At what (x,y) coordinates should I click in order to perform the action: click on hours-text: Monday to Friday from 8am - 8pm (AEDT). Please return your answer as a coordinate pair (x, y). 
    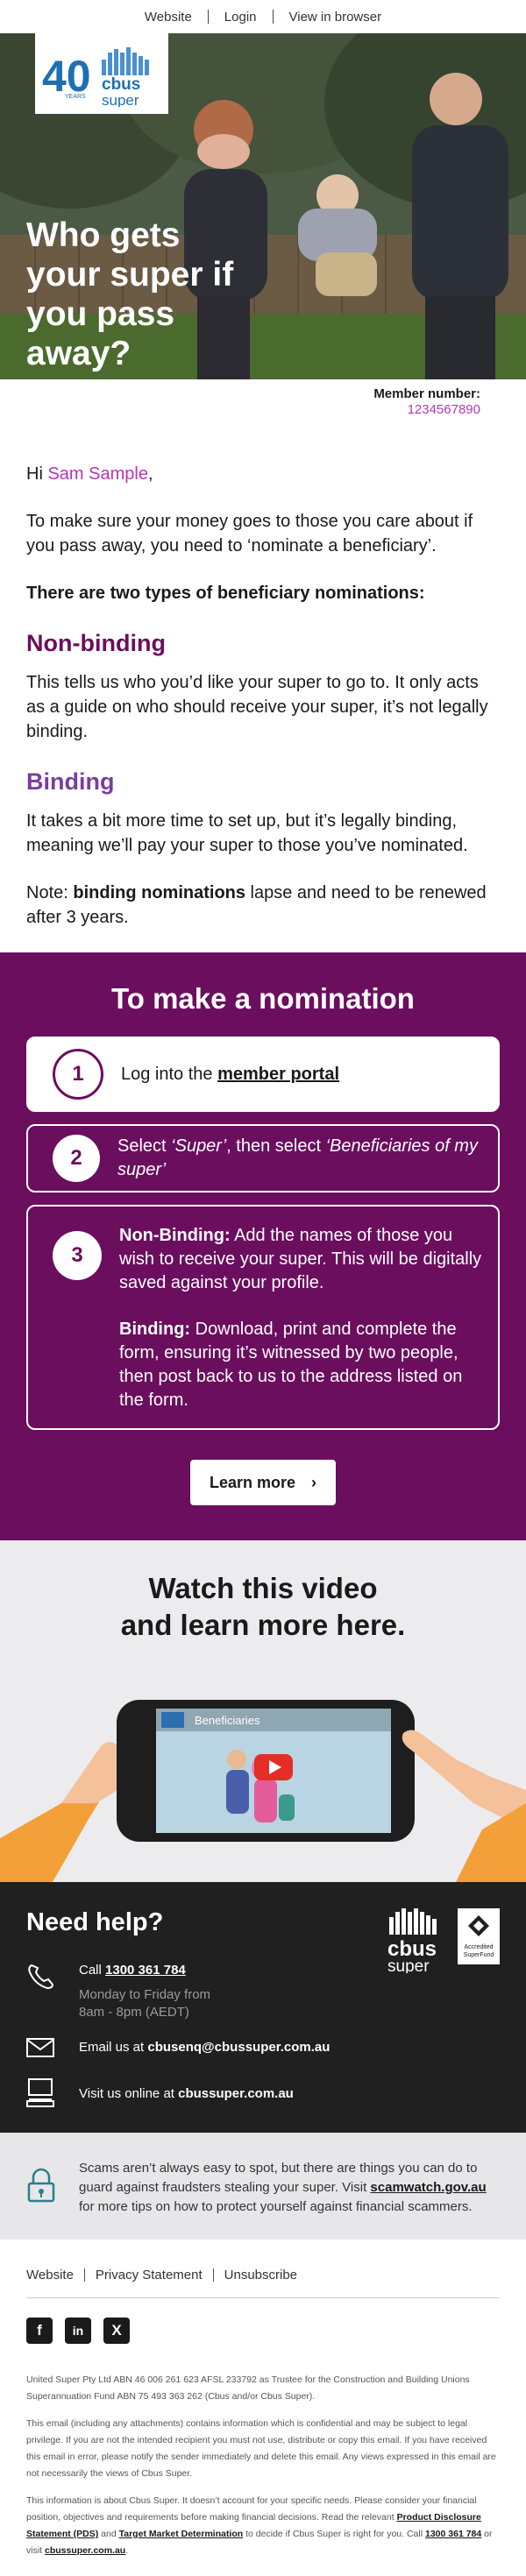
    Looking at the image, I should click on (145, 2003).